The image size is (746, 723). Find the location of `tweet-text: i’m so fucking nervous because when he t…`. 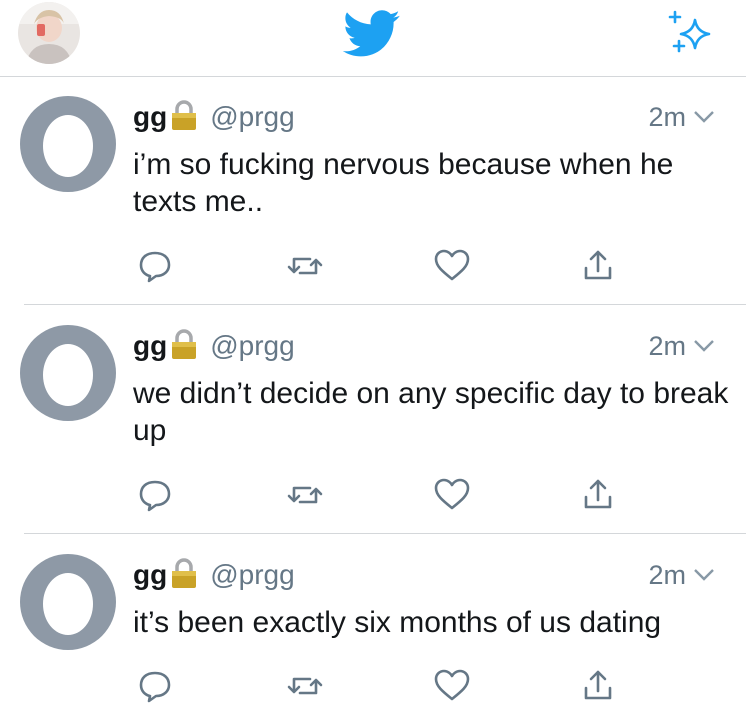

tweet-text: i’m so fucking nervous because when he t… is located at coordinates (403, 183).